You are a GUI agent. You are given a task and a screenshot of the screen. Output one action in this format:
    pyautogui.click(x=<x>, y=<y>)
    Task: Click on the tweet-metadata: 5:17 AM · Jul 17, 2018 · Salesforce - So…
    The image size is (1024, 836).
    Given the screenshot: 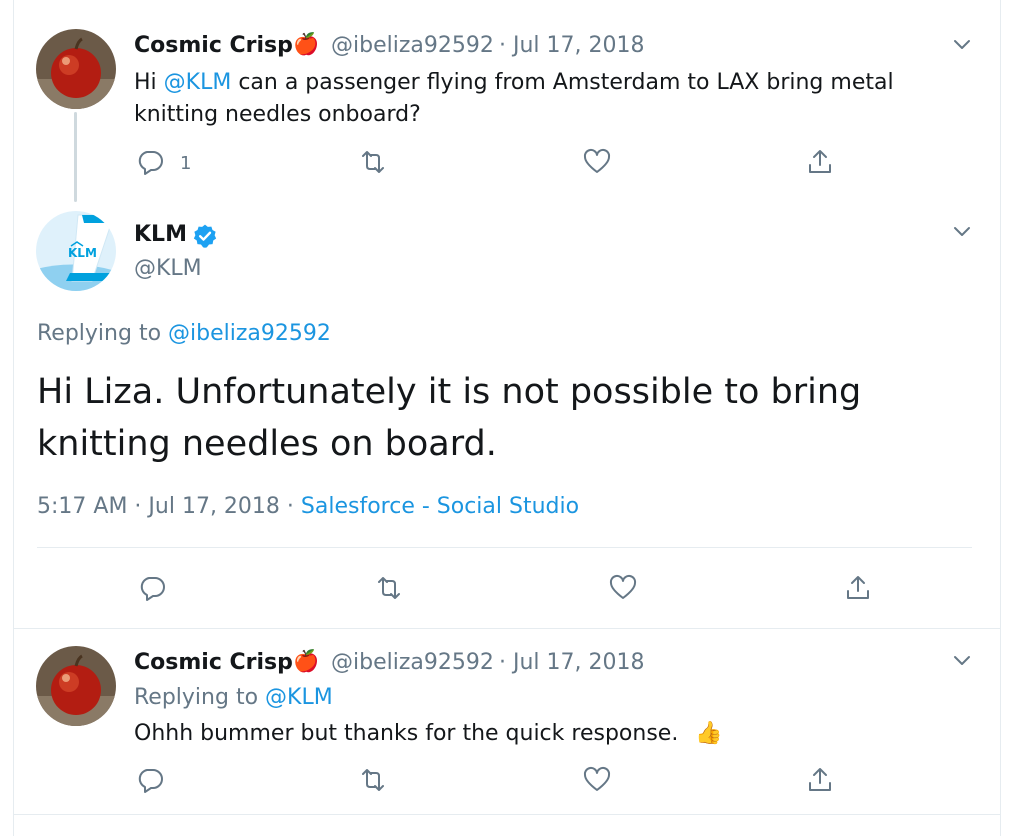 What is the action you would take?
    pyautogui.click(x=308, y=506)
    